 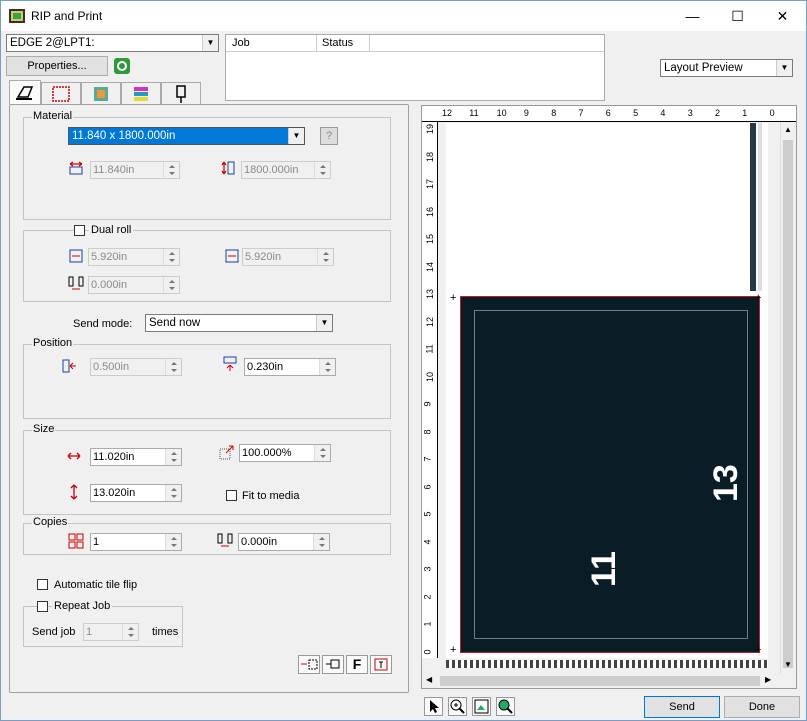 What do you see at coordinates (415, 67) in the screenshot?
I see `job-queue-list: Job Status` at bounding box center [415, 67].